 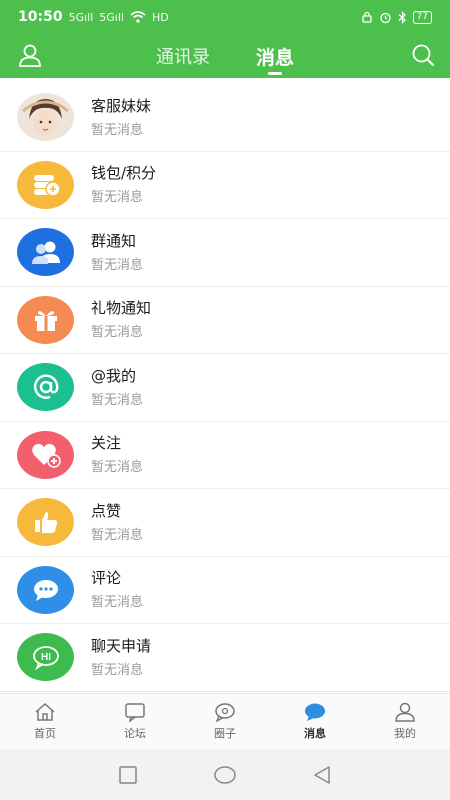 I want to click on circle-icon, so click(x=225, y=712).